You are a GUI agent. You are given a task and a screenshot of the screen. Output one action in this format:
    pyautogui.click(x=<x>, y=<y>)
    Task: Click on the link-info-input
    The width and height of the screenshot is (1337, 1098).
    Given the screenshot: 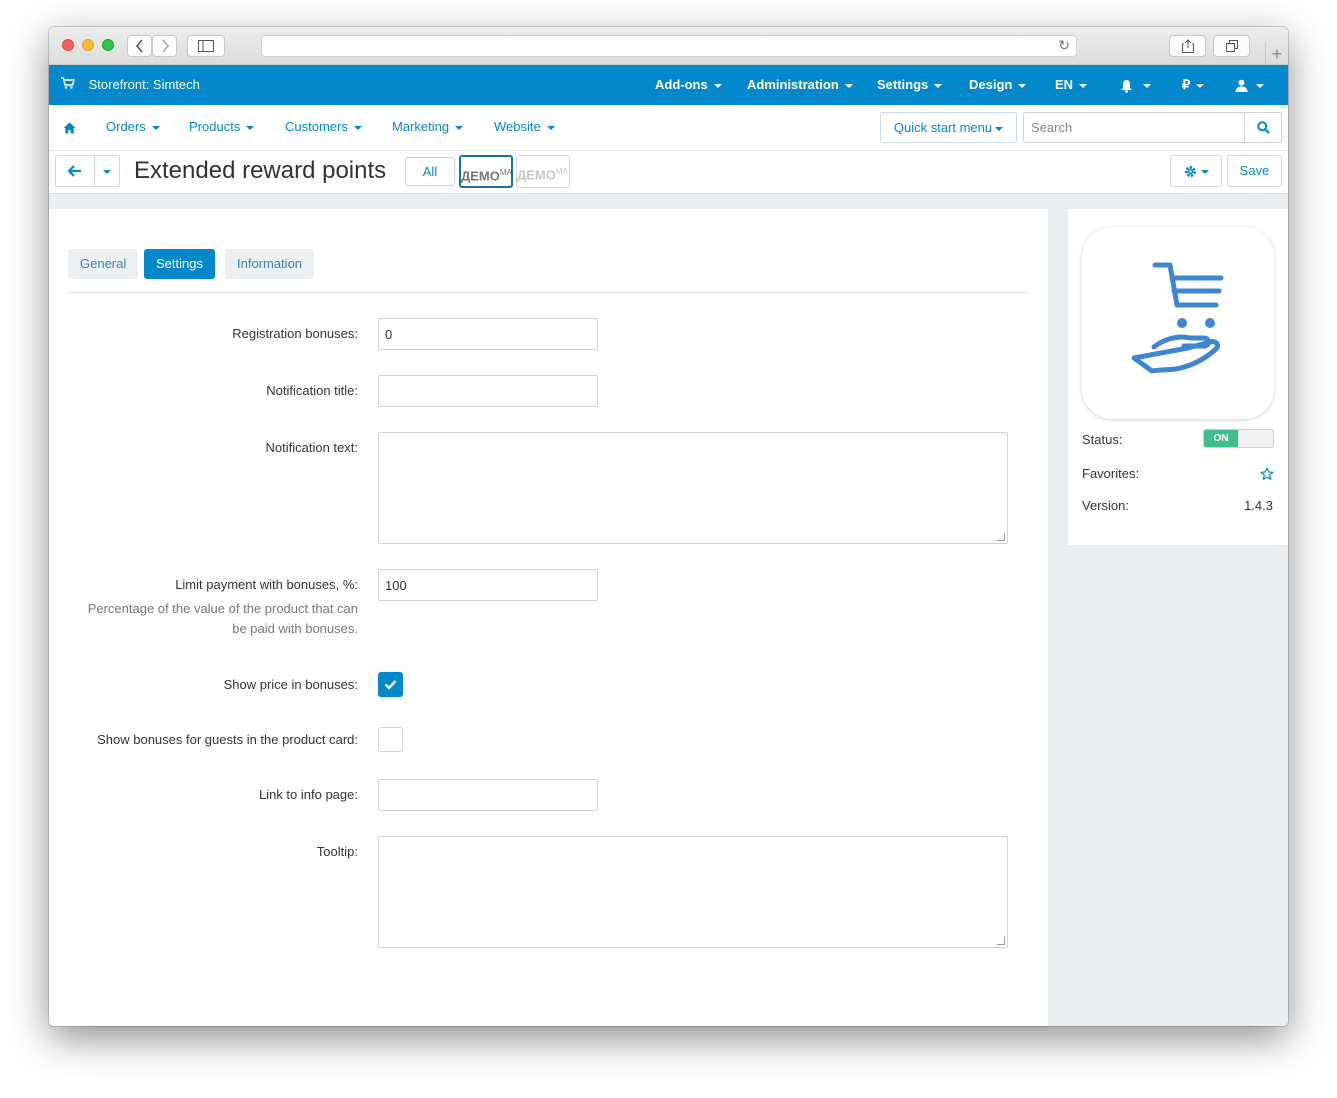 What is the action you would take?
    pyautogui.click(x=488, y=795)
    